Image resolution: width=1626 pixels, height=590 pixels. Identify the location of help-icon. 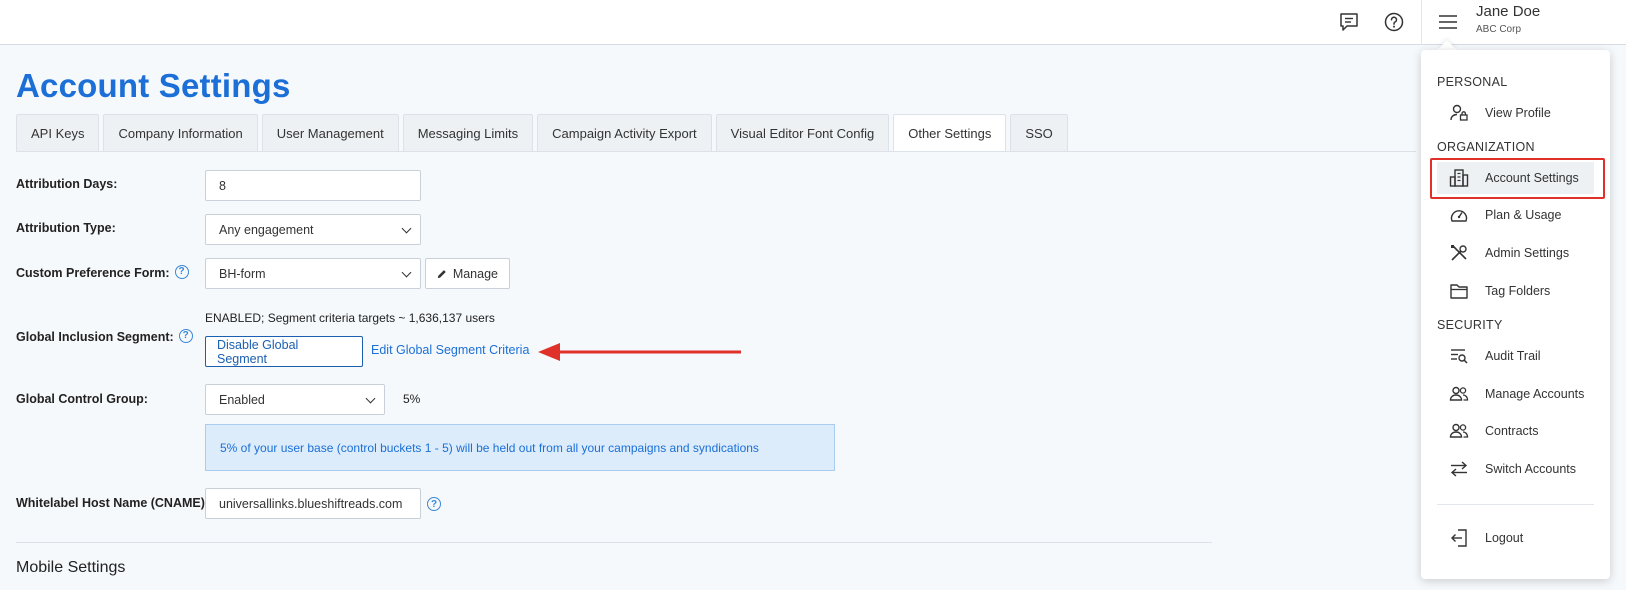
(1394, 22).